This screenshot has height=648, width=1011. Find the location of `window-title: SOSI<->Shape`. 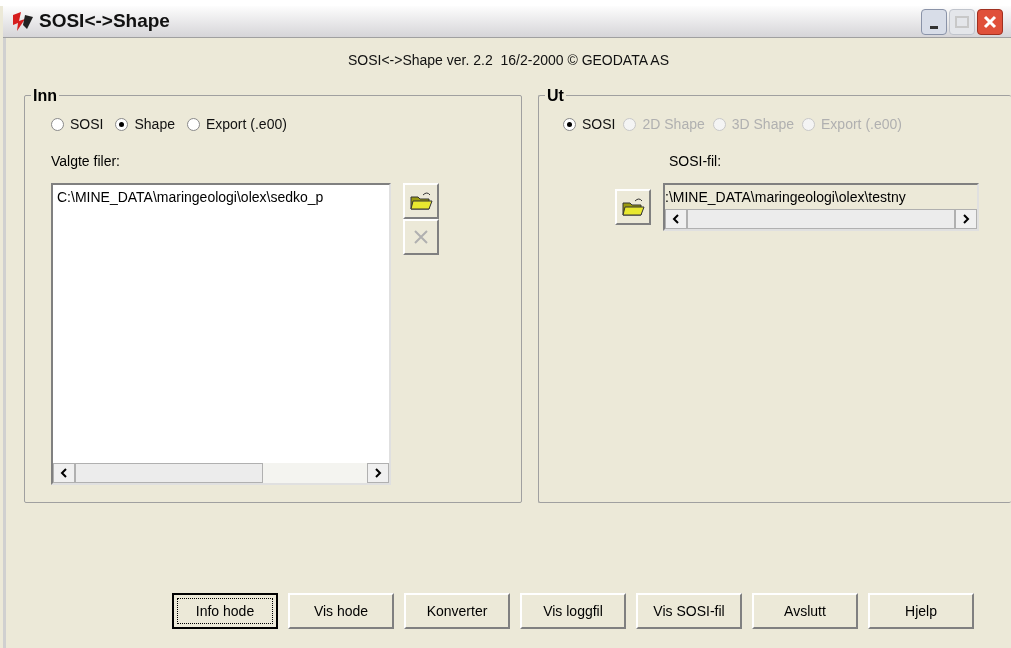

window-title: SOSI<->Shape is located at coordinates (104, 21).